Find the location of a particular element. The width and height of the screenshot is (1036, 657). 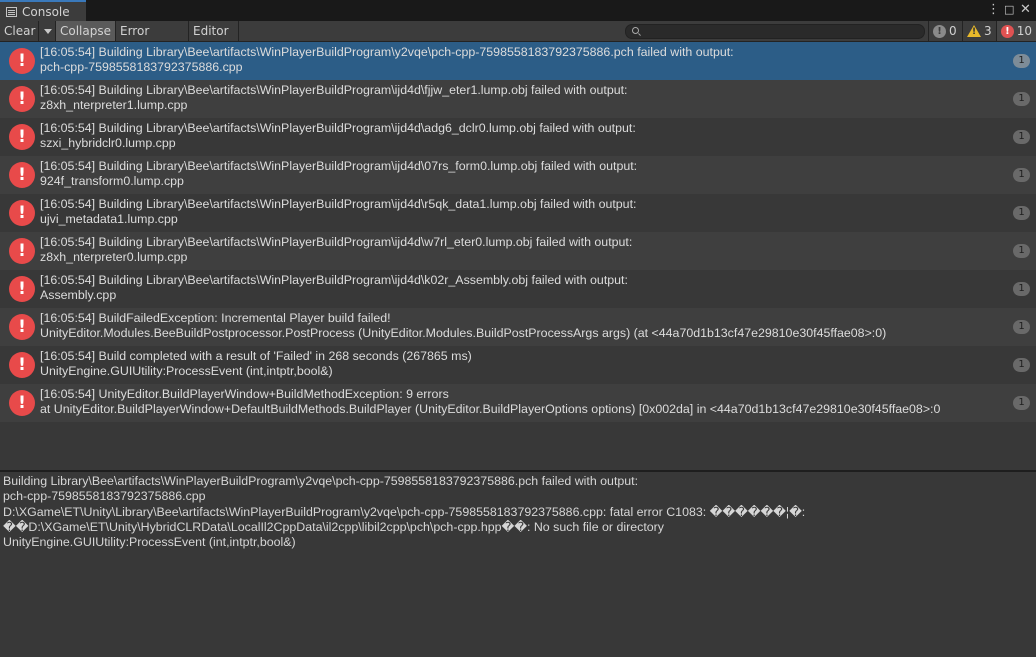

warning-count: 3 is located at coordinates (988, 31).